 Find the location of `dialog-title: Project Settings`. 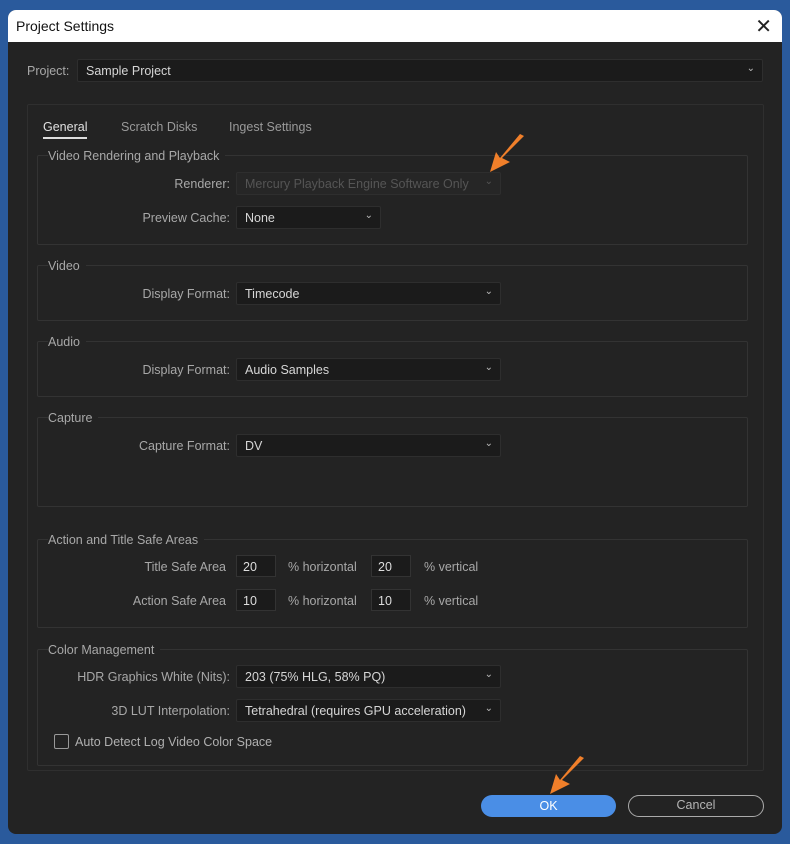

dialog-title: Project Settings is located at coordinates (65, 26).